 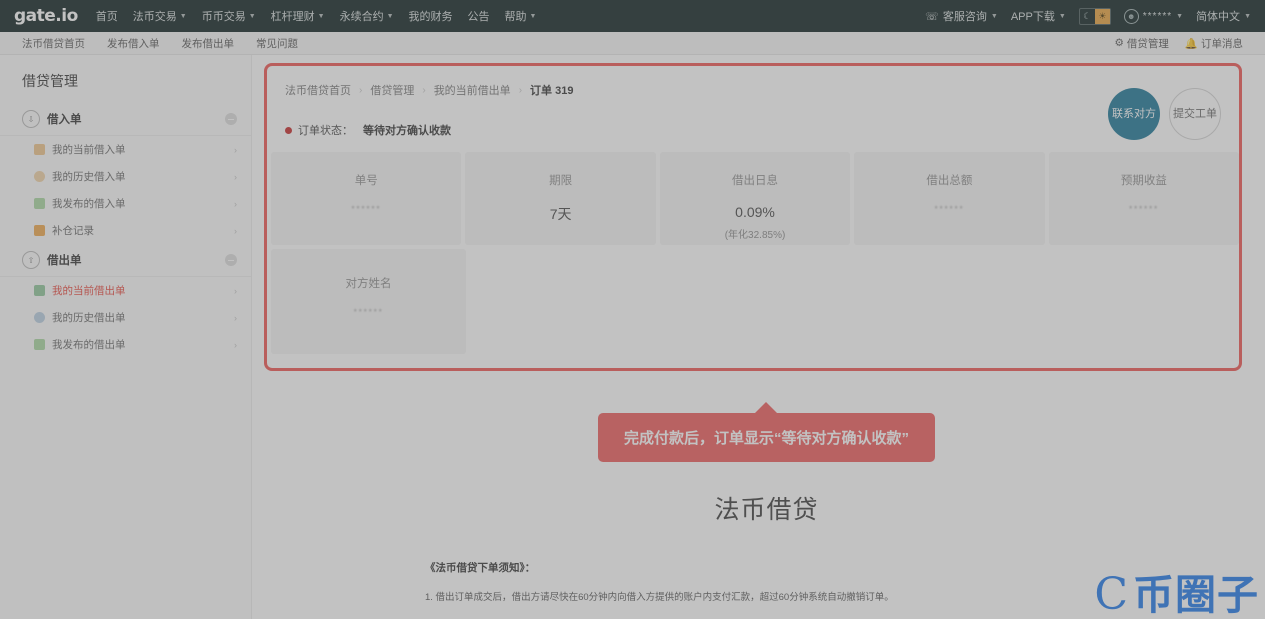 What do you see at coordinates (125, 260) in the screenshot?
I see `sidebar-group-lend: ⇧ 借出单` at bounding box center [125, 260].